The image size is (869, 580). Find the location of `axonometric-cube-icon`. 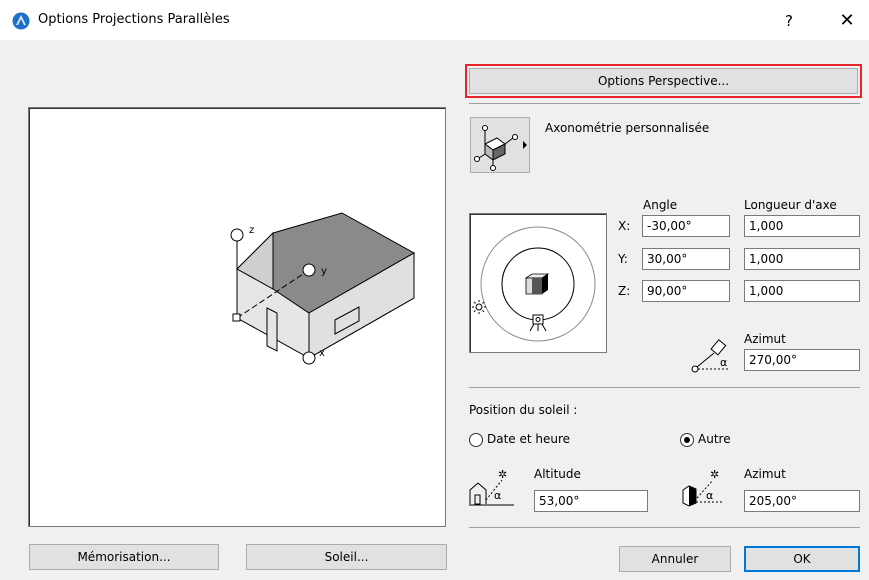

axonometric-cube-icon is located at coordinates (500, 148).